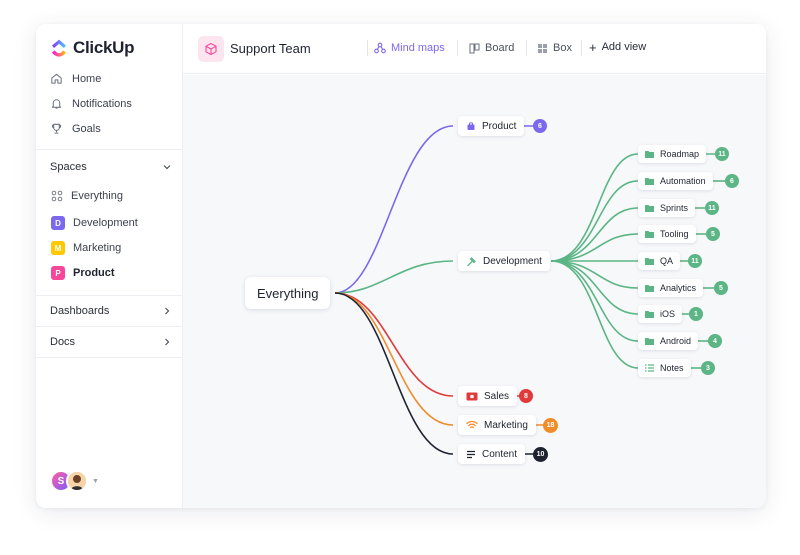 Image resolution: width=800 pixels, height=555 pixels. What do you see at coordinates (63, 342) in the screenshot?
I see `docs-label: Docs` at bounding box center [63, 342].